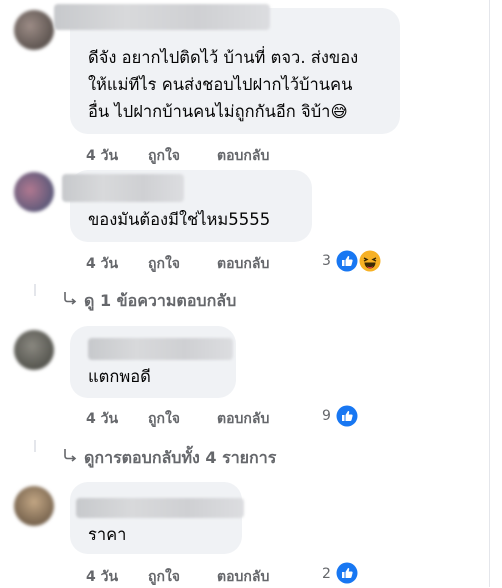  What do you see at coordinates (339, 111) in the screenshot?
I see `sweat-smile-emoji: 😅` at bounding box center [339, 111].